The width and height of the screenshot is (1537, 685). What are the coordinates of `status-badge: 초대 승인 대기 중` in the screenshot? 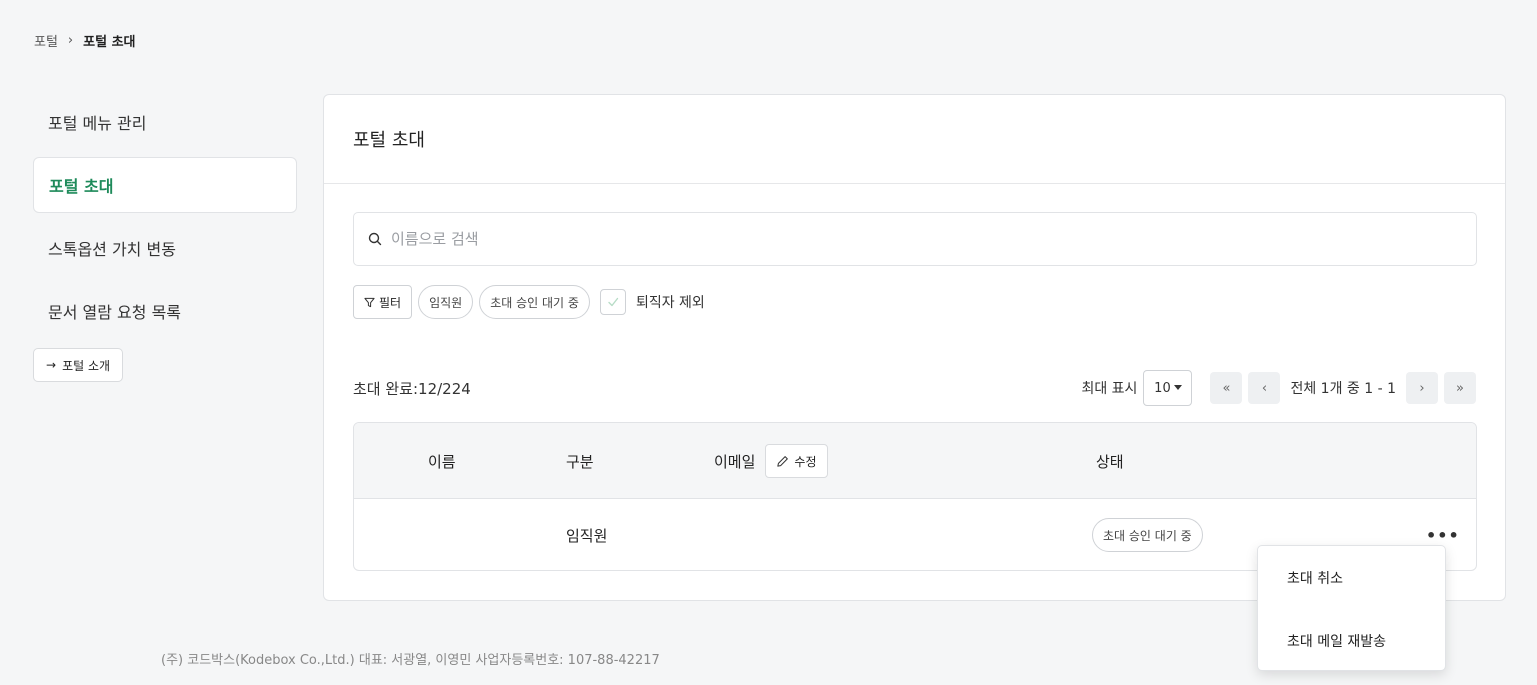 It's located at (1147, 535).